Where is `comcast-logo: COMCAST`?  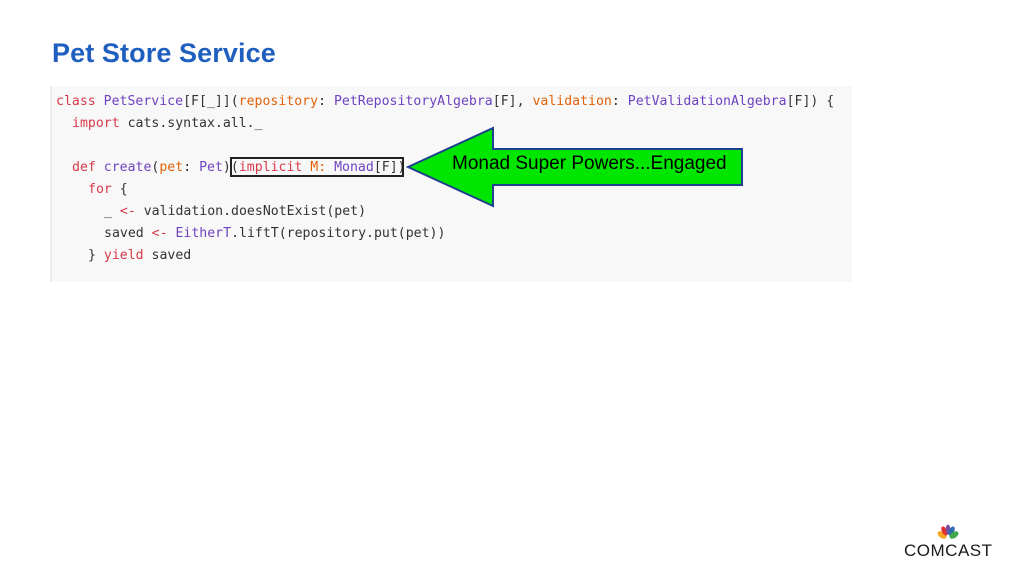
comcast-logo: COMCAST is located at coordinates (950, 544).